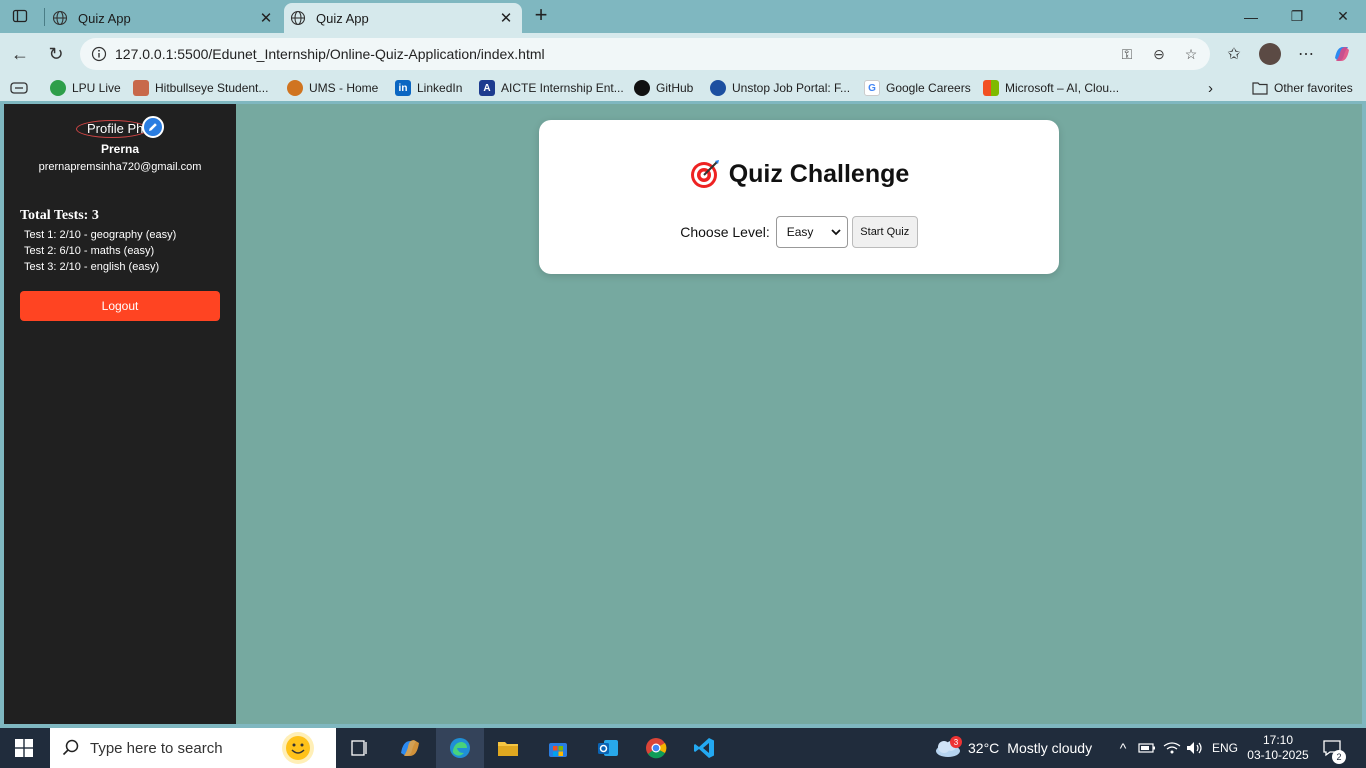 This screenshot has height=768, width=1366. Describe the element at coordinates (428, 88) in the screenshot. I see `bookmark-linkedin: in LinkedIn` at that location.